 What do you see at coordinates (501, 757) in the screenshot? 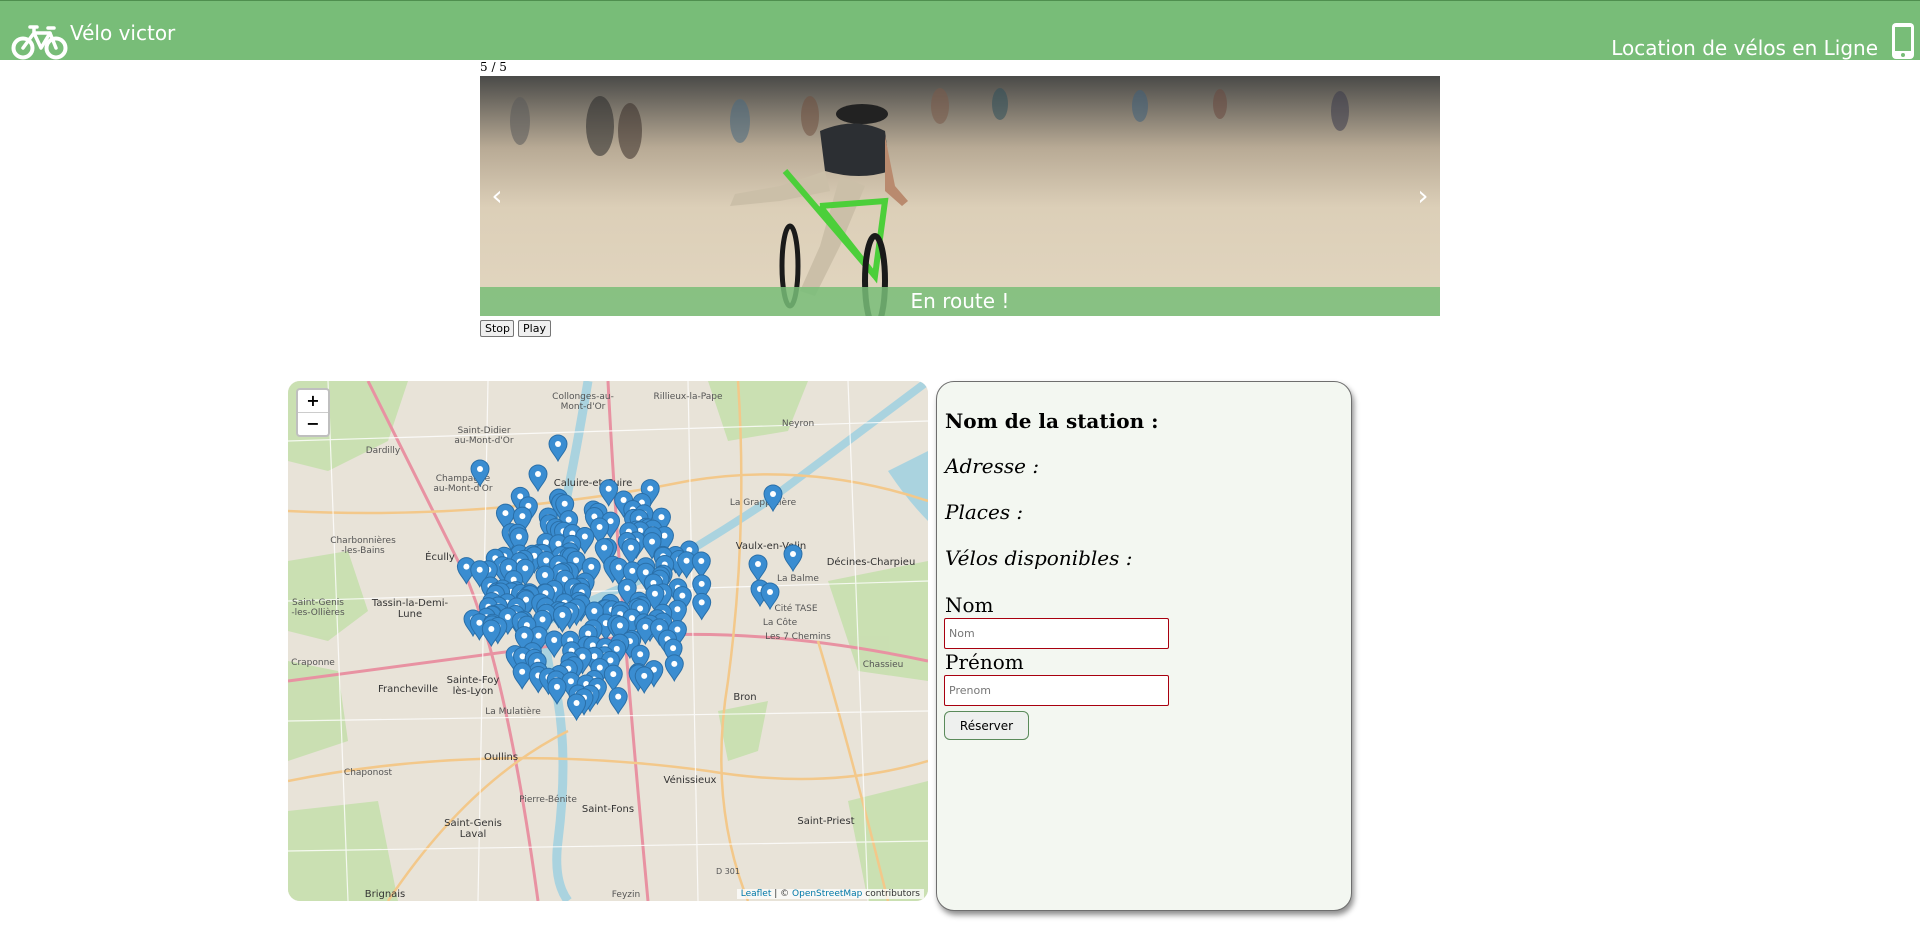
I see `svg-text: Oullins` at bounding box center [501, 757].